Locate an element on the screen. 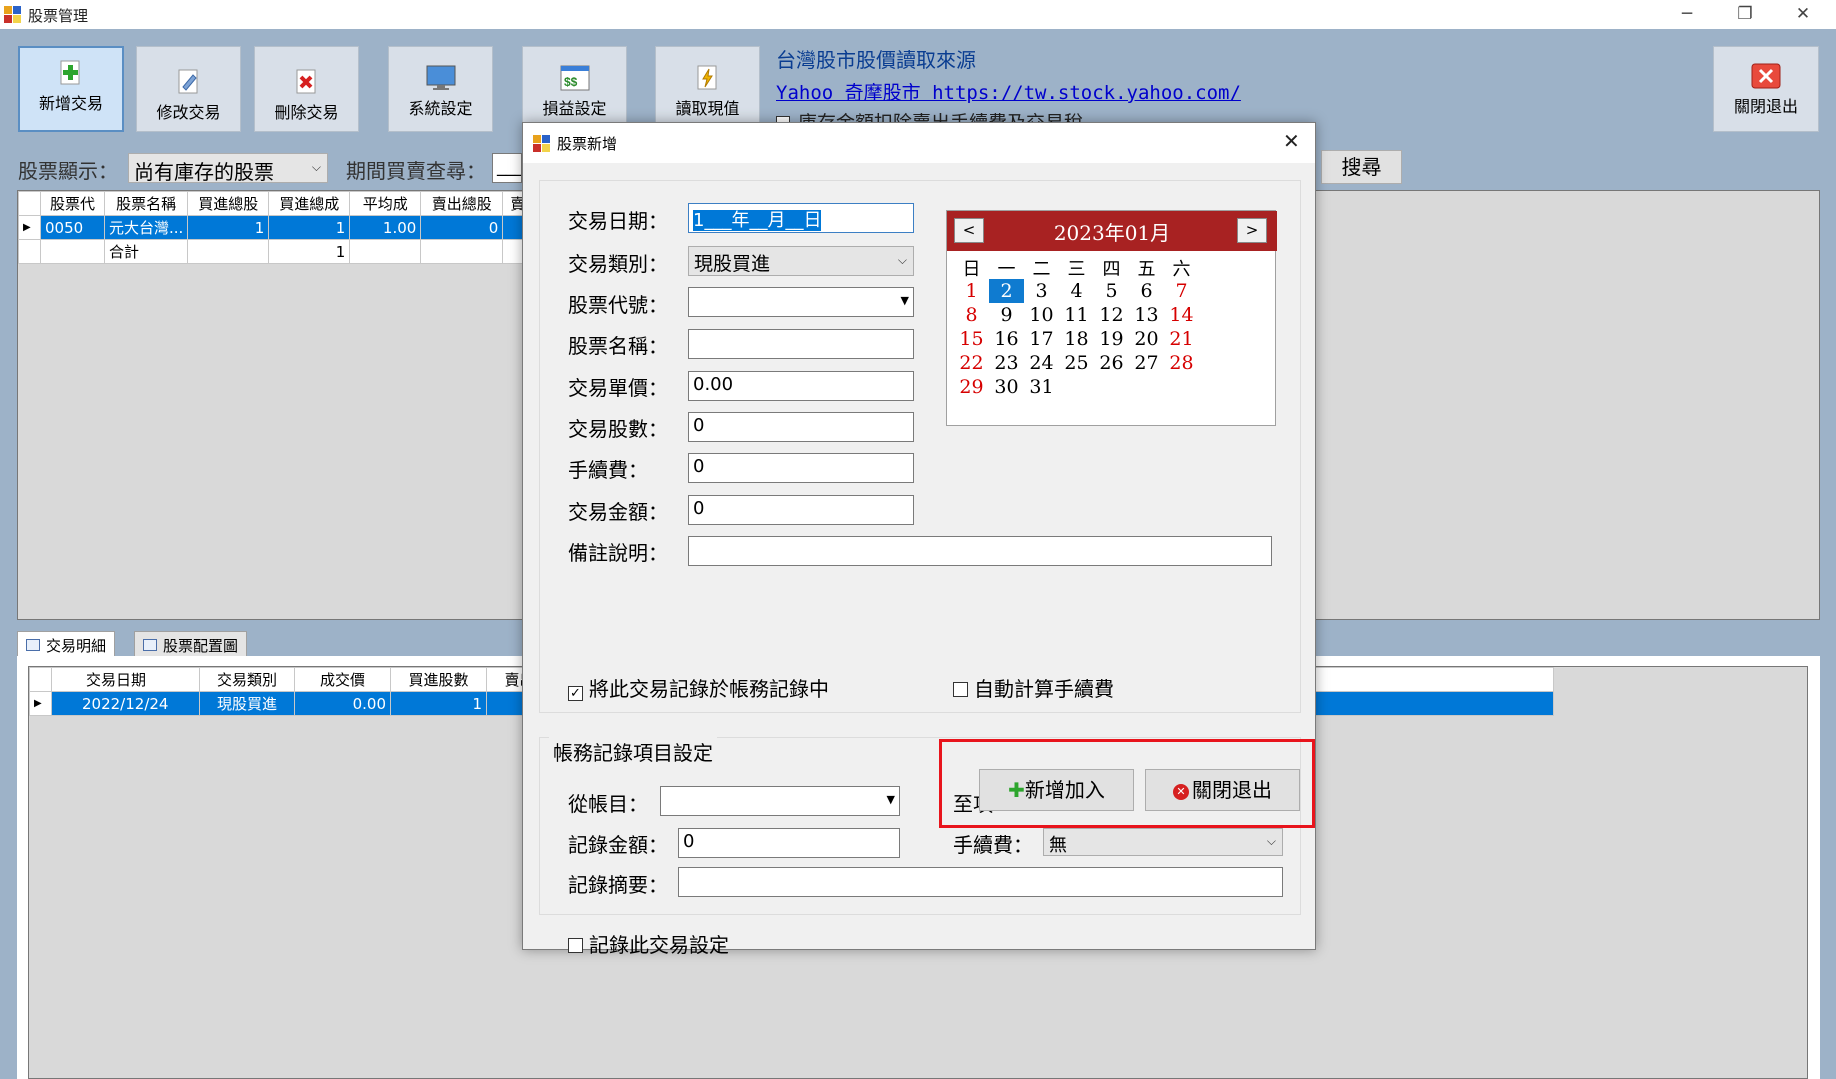  checkbox-checked-icon: ✓ is located at coordinates (575, 693).